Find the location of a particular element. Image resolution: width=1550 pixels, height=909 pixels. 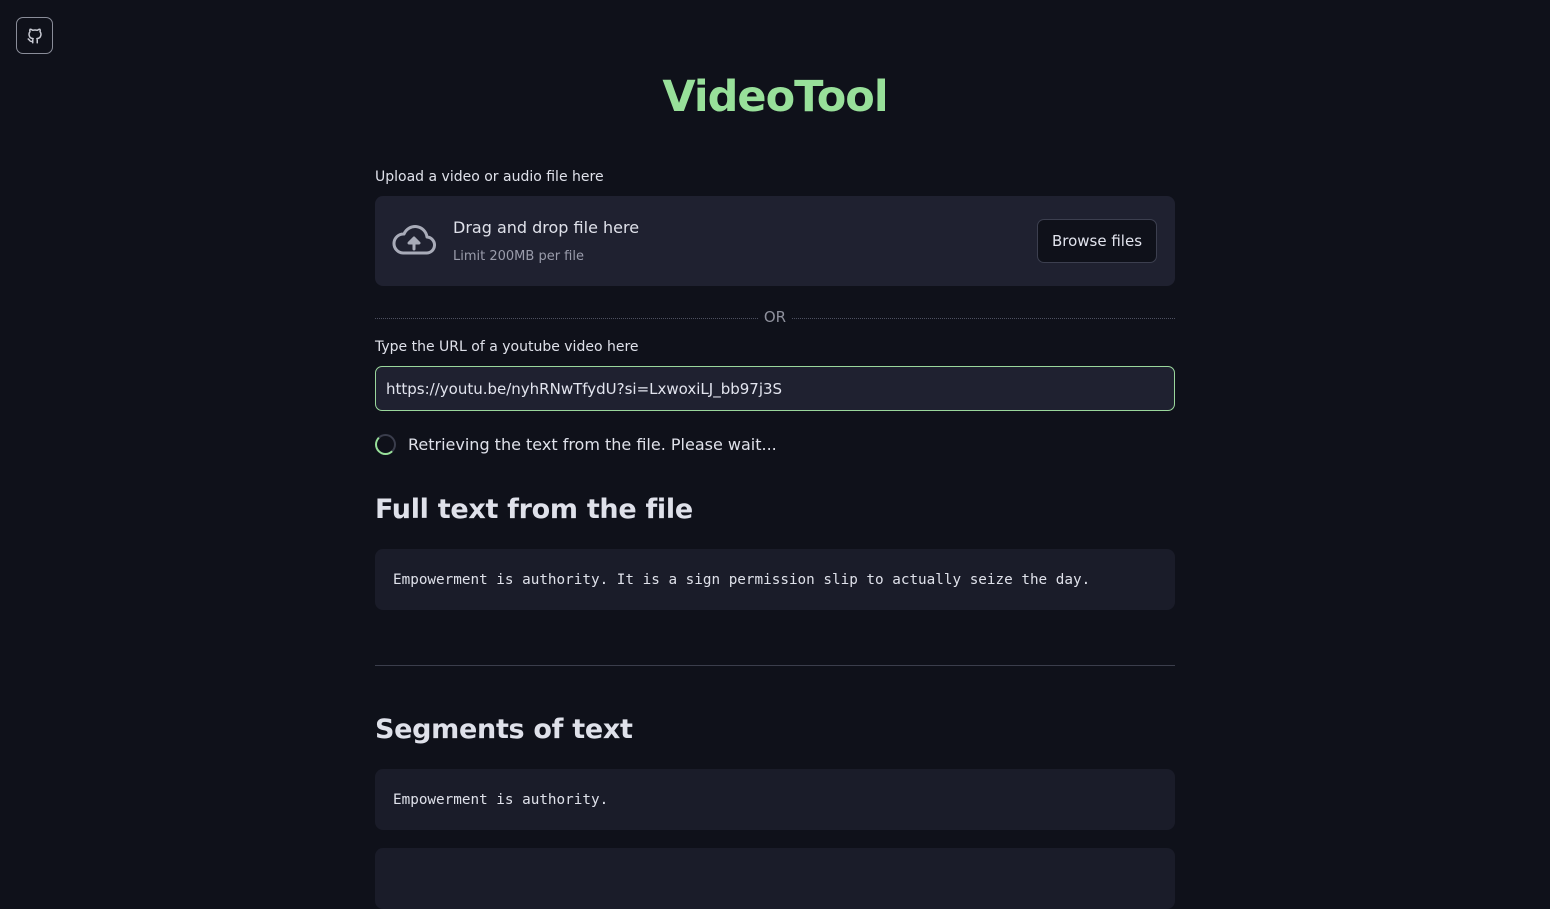

full-text-heading: Full text from the file is located at coordinates (534, 509).